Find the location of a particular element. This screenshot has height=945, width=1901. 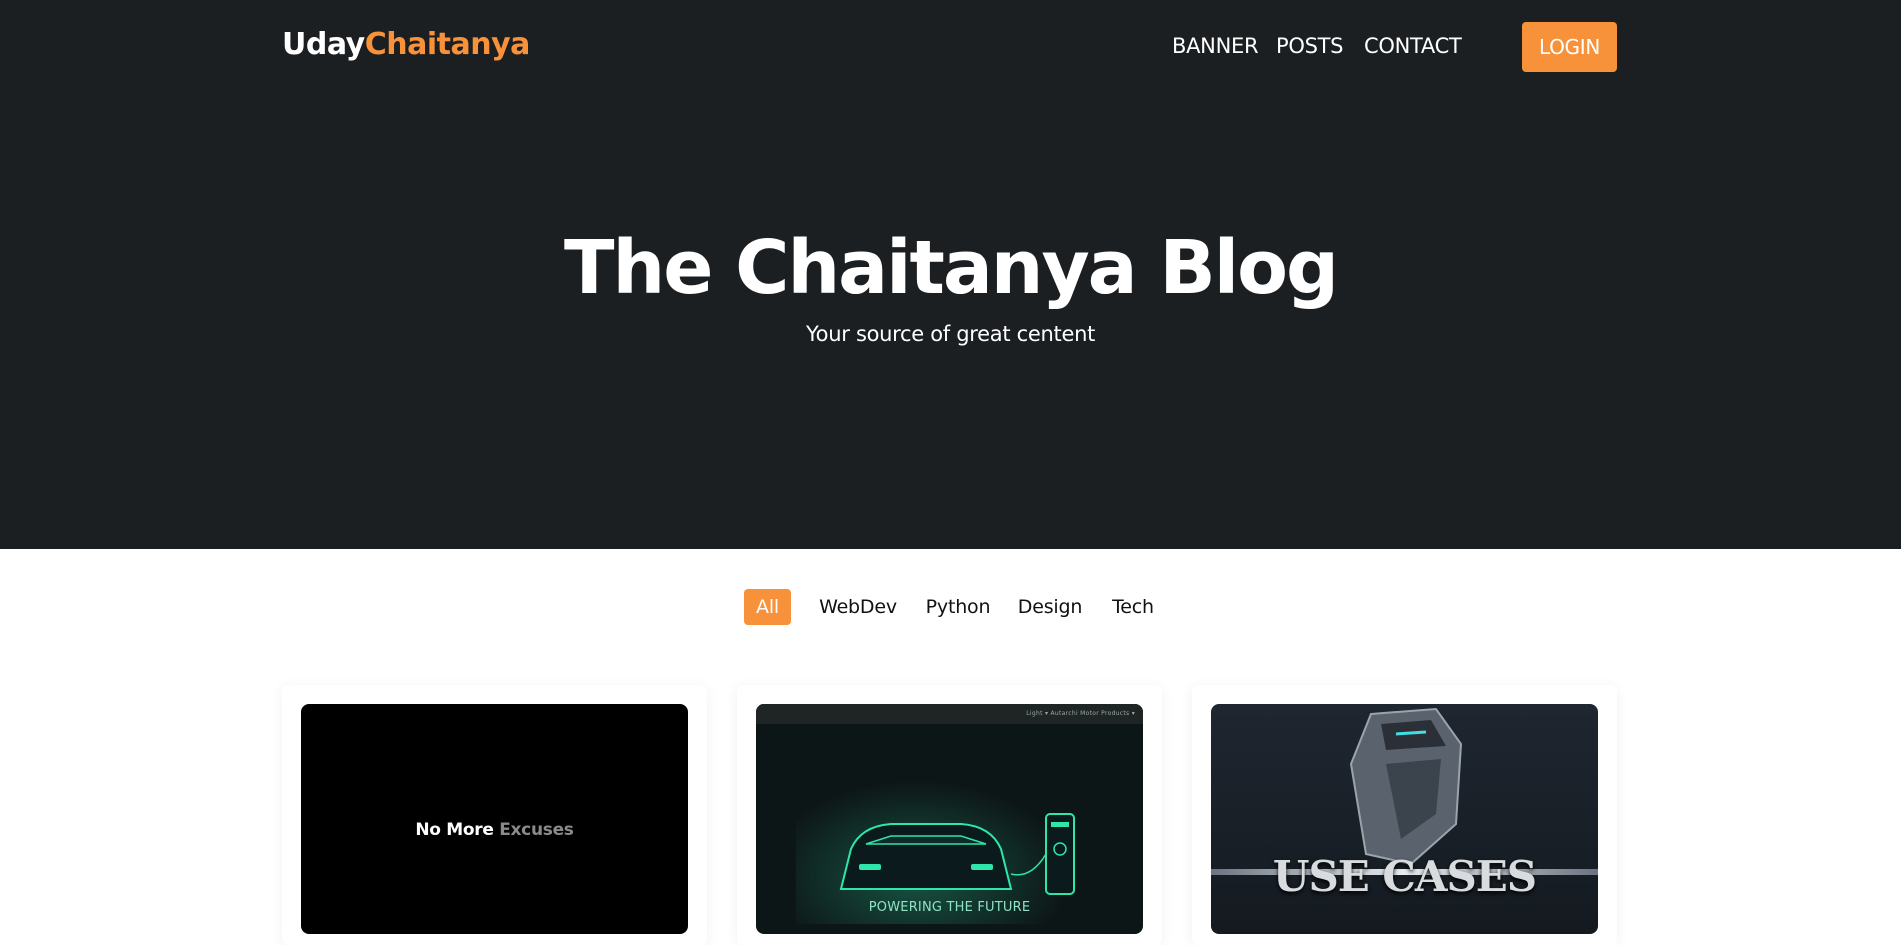

post-card: No More Excuses is located at coordinates (494, 815).